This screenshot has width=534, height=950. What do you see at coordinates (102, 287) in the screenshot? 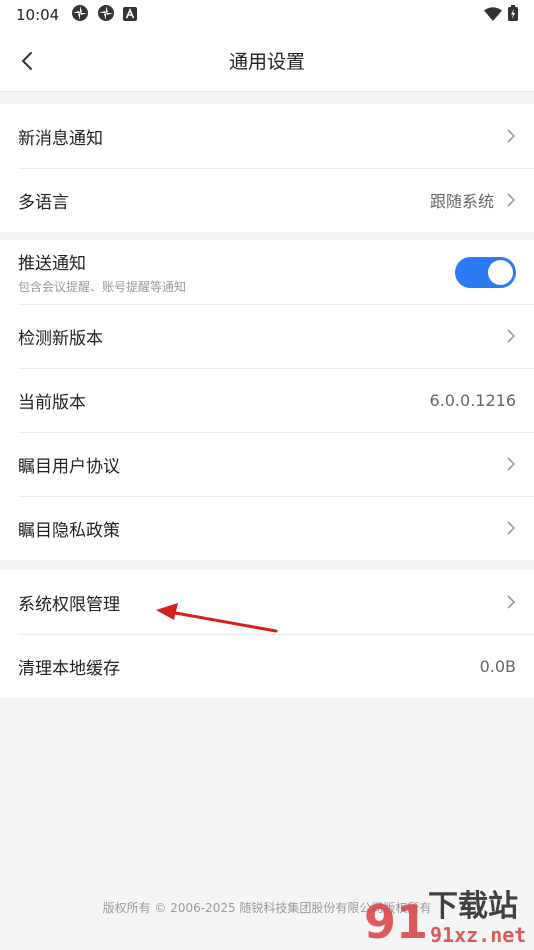
I see `row-subtitle: 包含会议提醒、账号提醒等通知` at bounding box center [102, 287].